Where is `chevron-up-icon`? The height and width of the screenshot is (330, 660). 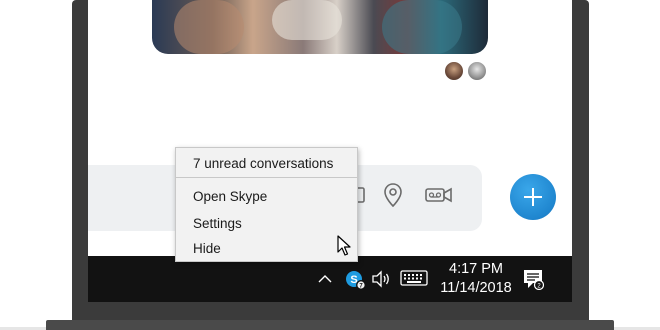
chevron-up-icon is located at coordinates (325, 279).